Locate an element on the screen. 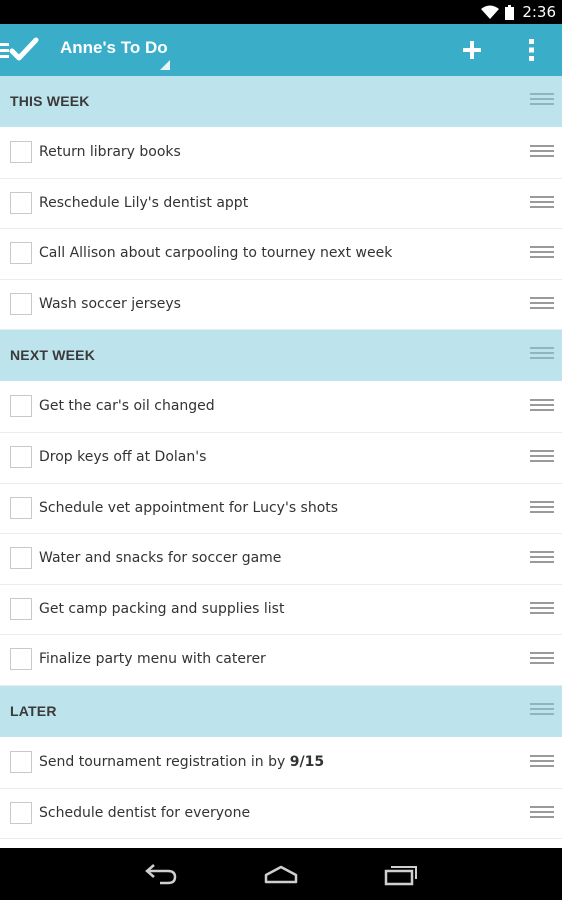 This screenshot has width=562, height=900. task-text: Return library books is located at coordinates (110, 152).